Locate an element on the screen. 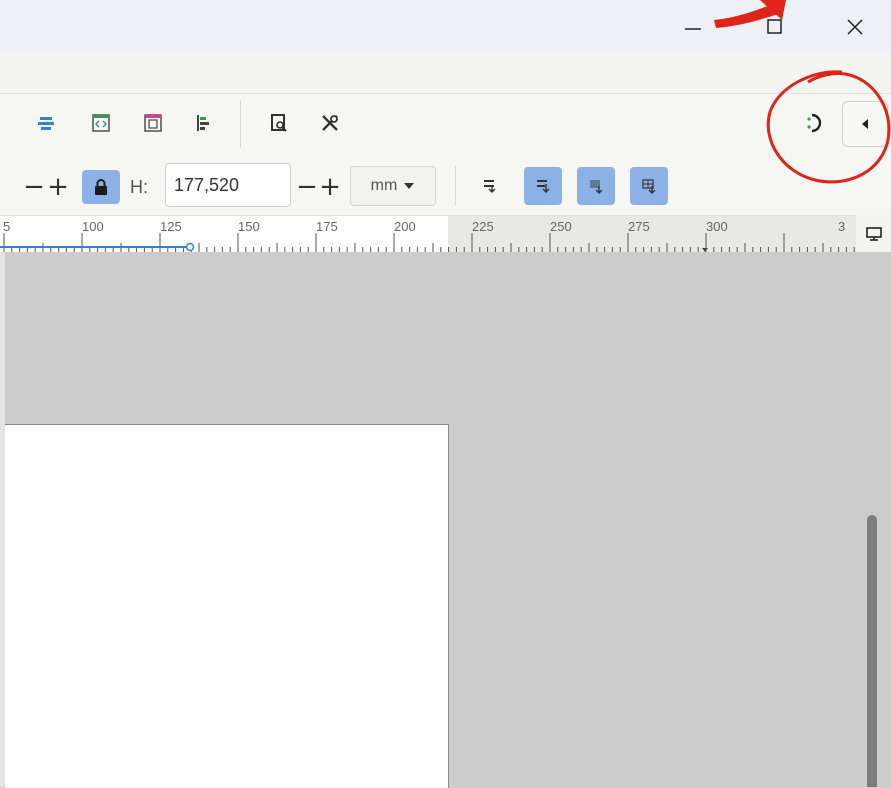 This screenshot has height=788, width=891. scale-stroke-icon is located at coordinates (490, 186).